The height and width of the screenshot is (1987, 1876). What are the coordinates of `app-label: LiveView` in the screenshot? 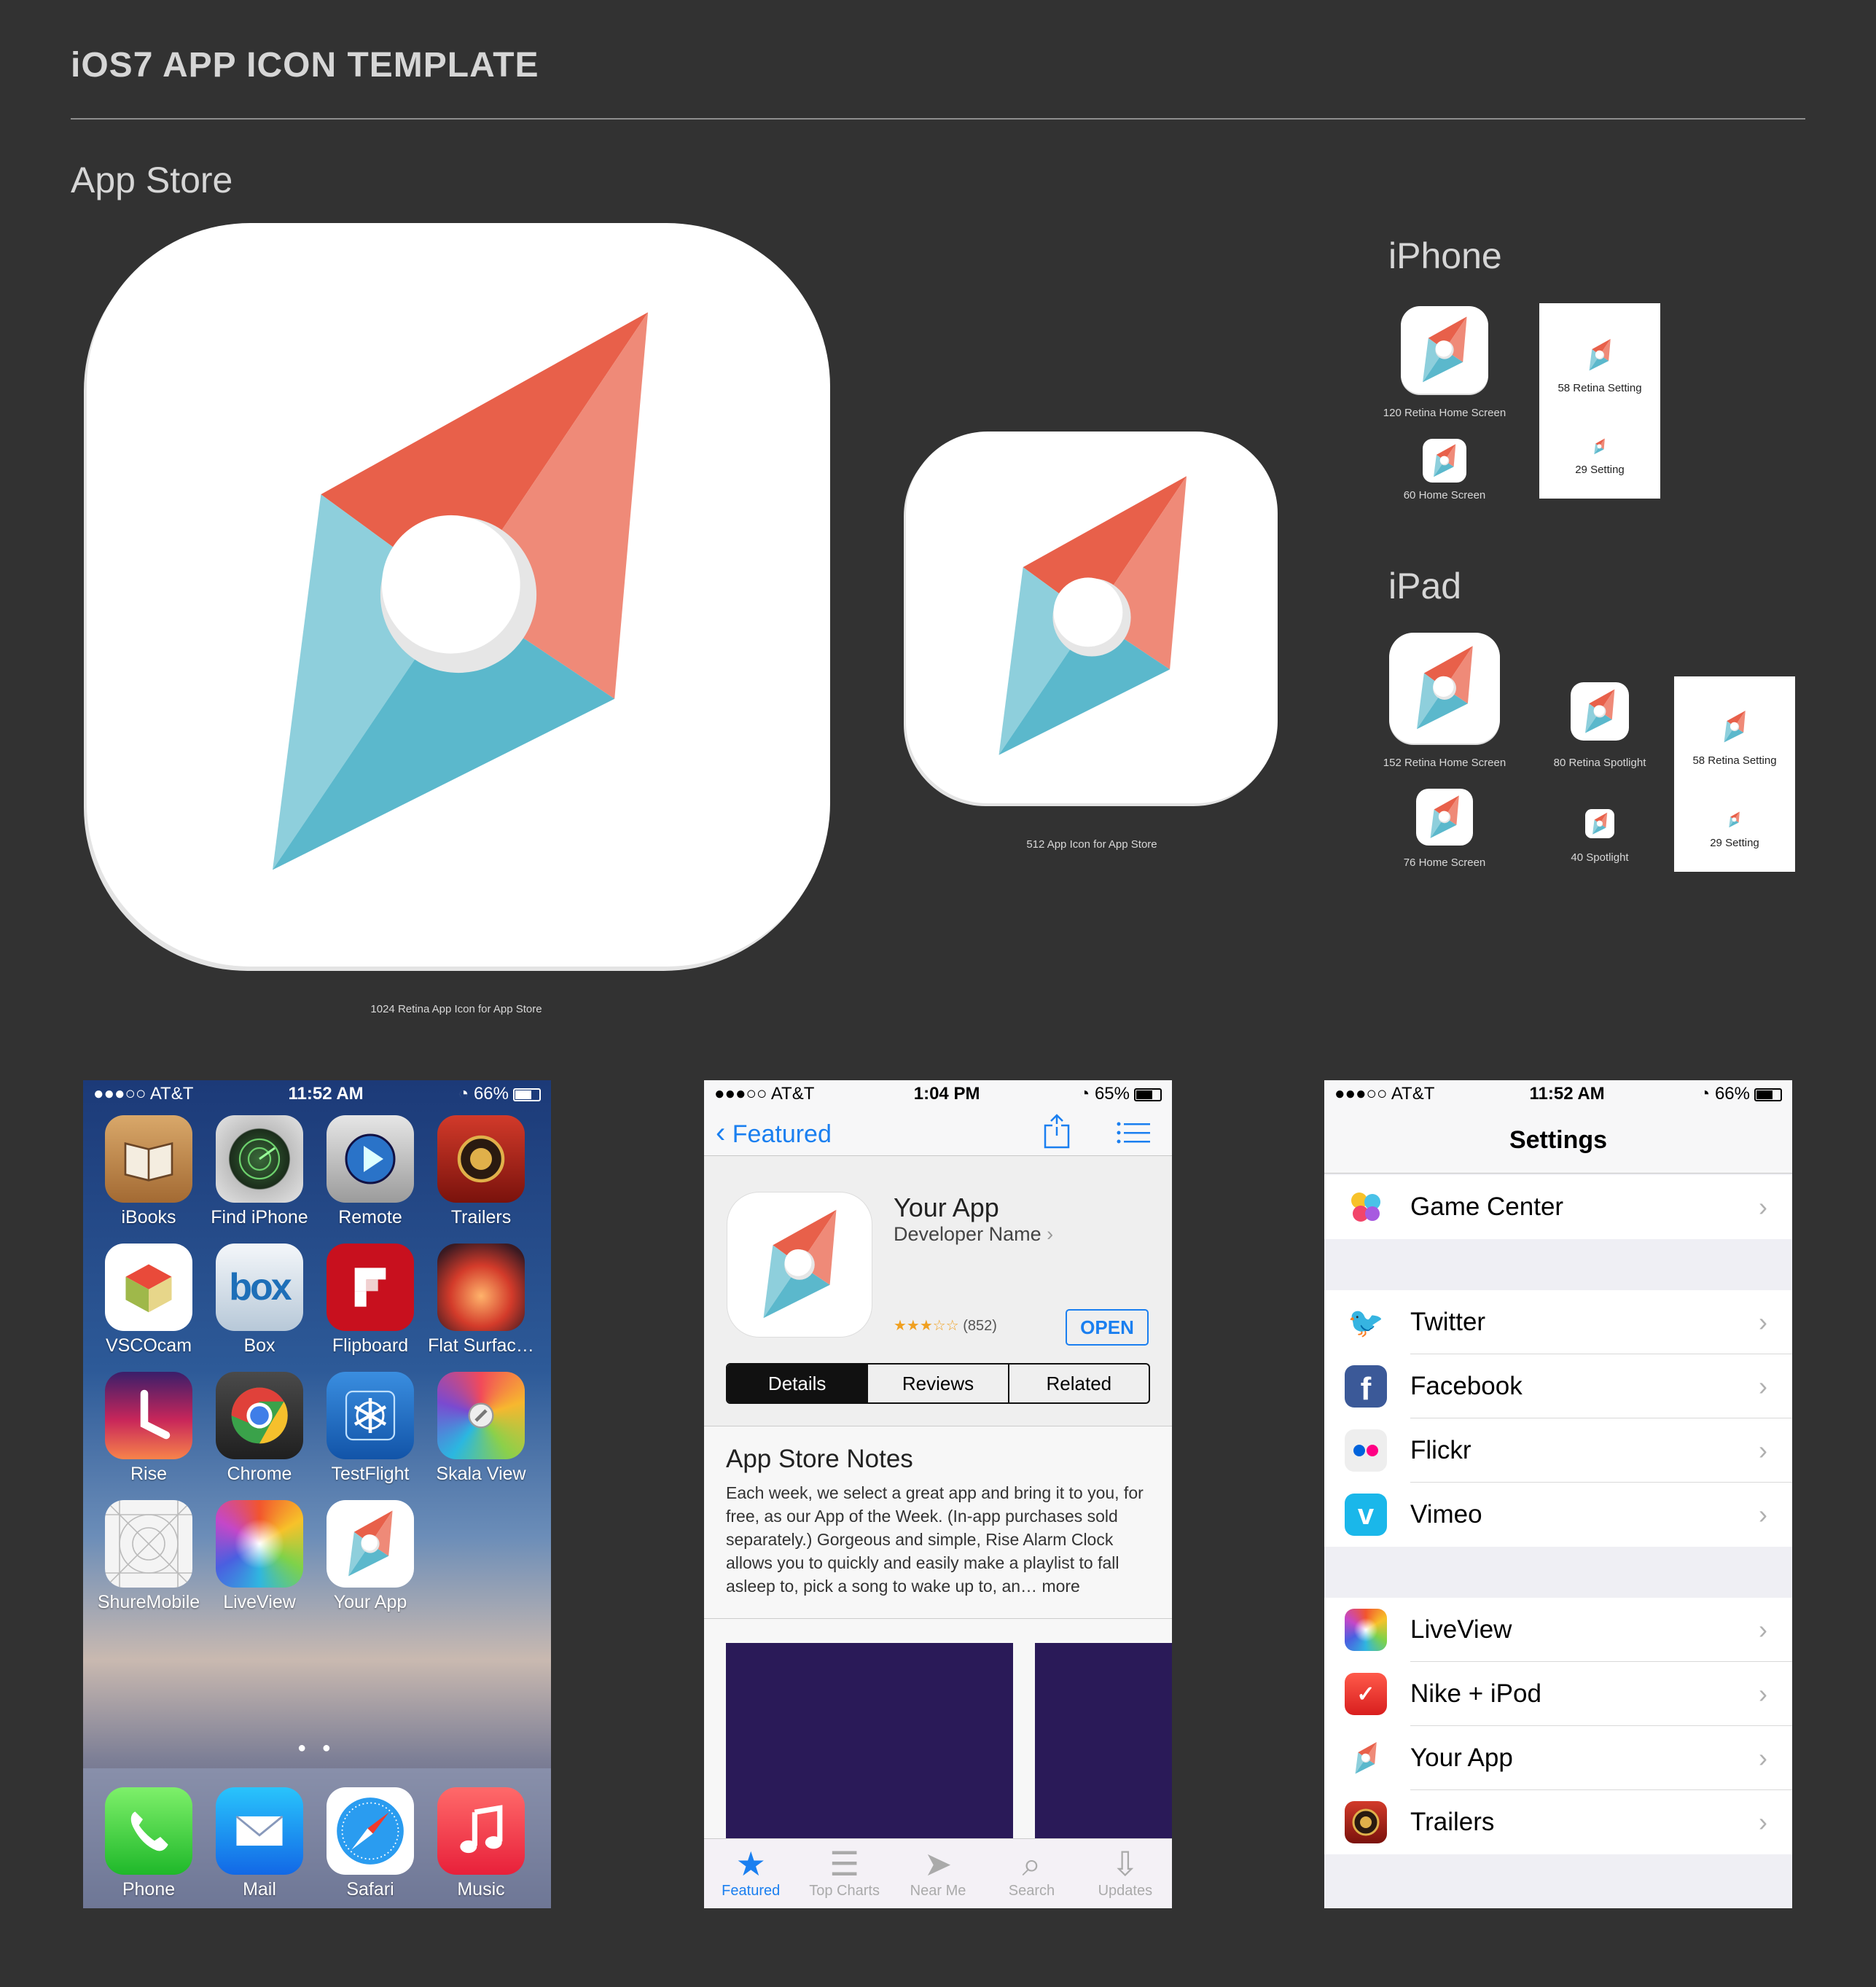 It's located at (259, 1602).